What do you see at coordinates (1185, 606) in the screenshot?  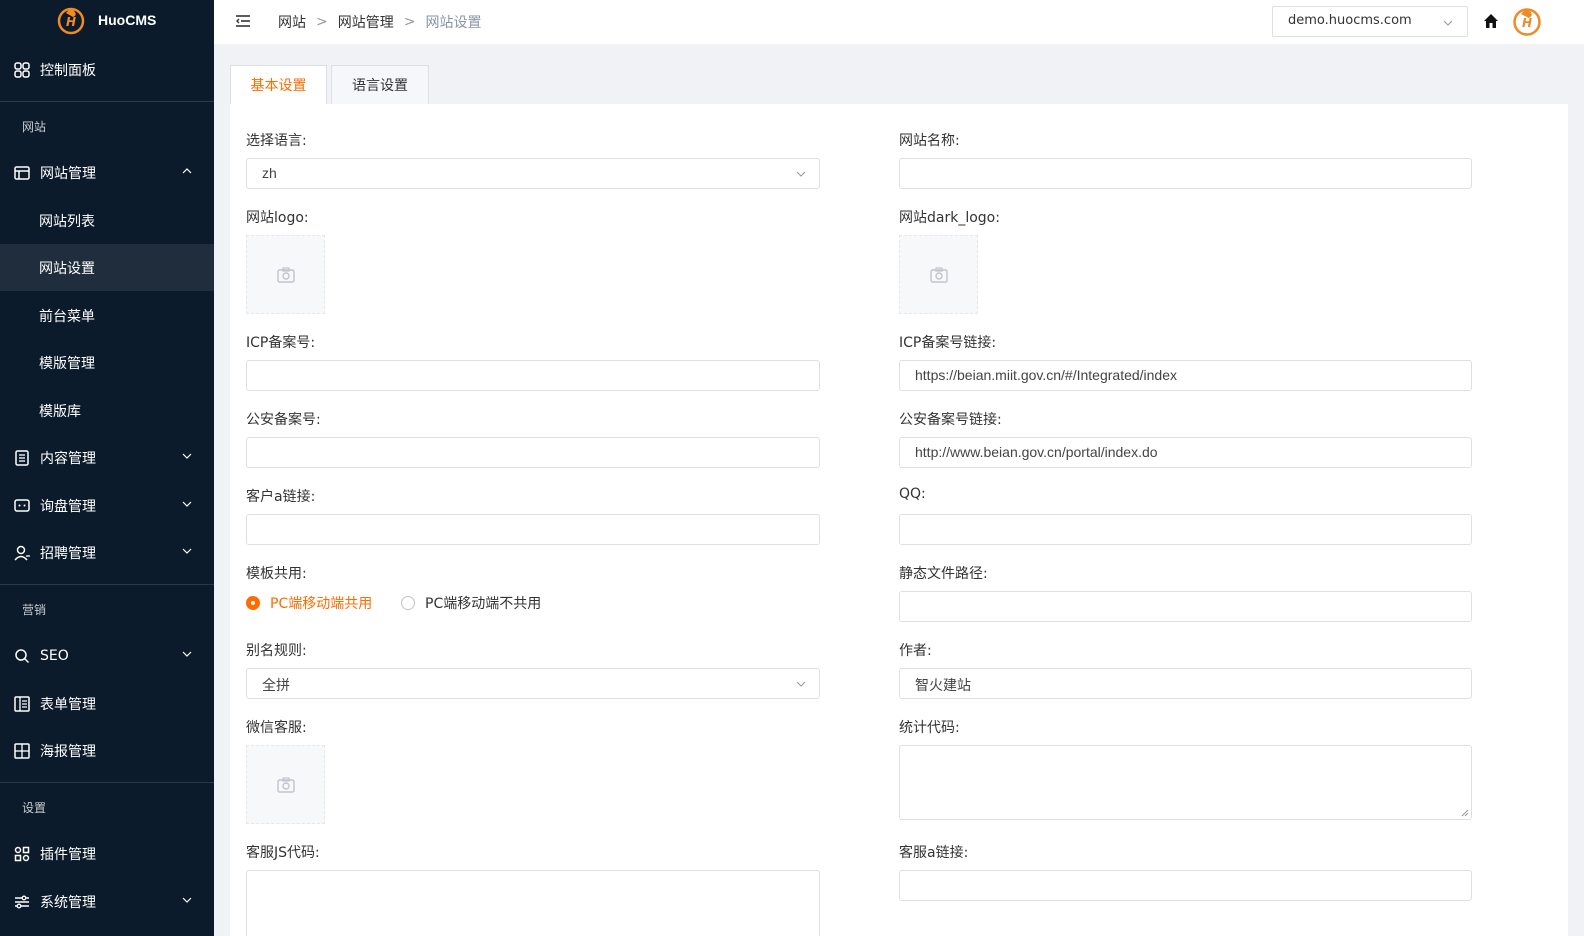 I see `static-path-input` at bounding box center [1185, 606].